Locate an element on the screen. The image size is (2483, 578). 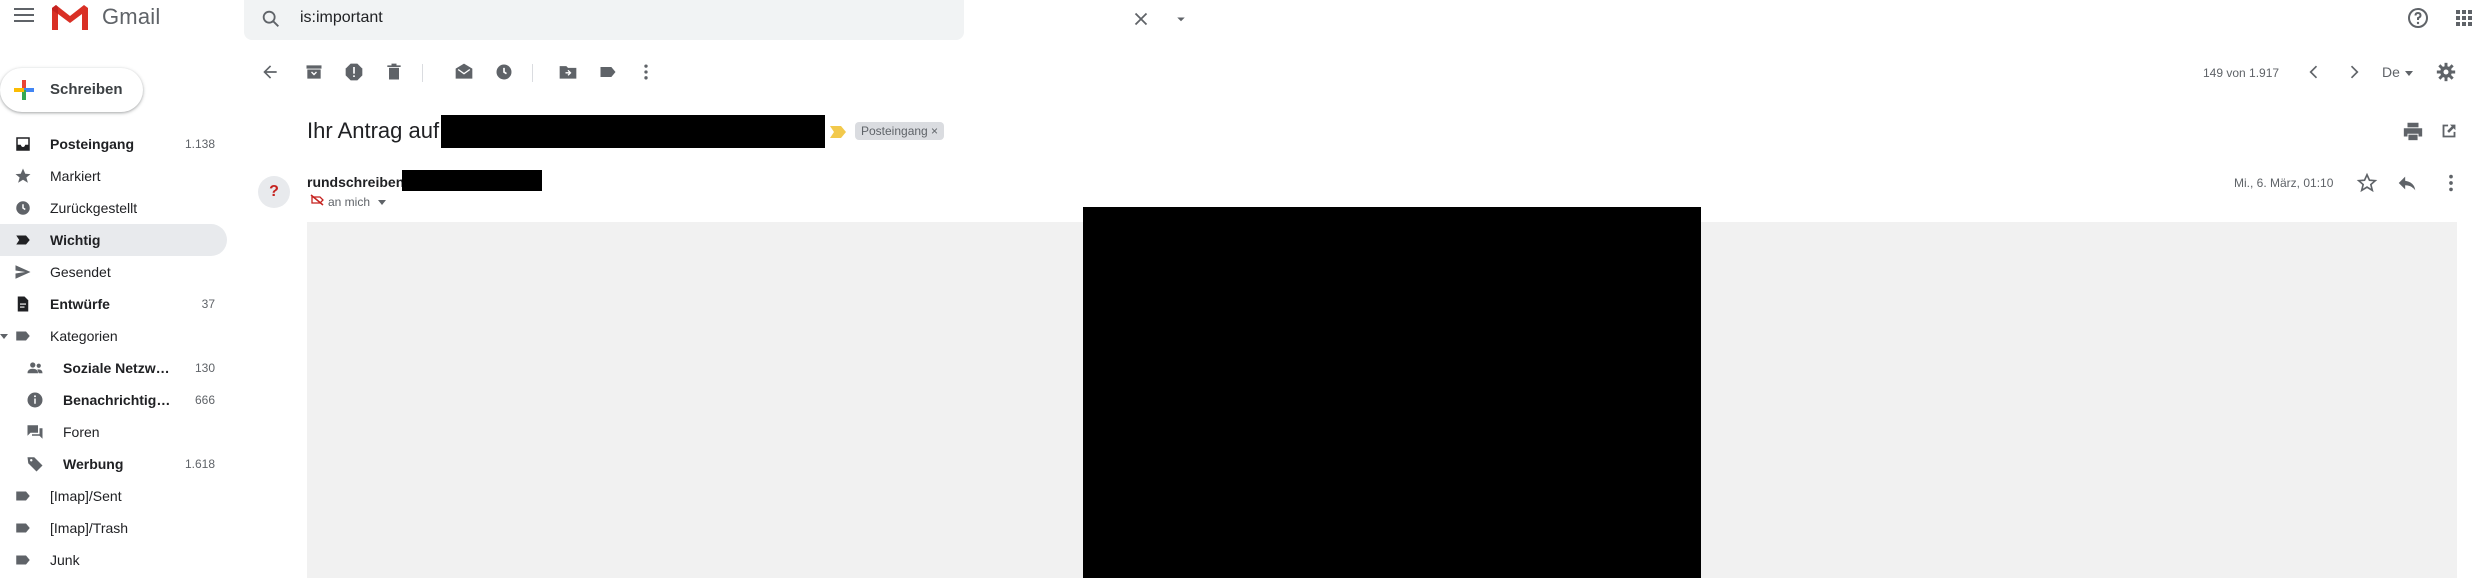
sidebar-item-imap-trash: [Imap]/Trash is located at coordinates (113, 528).